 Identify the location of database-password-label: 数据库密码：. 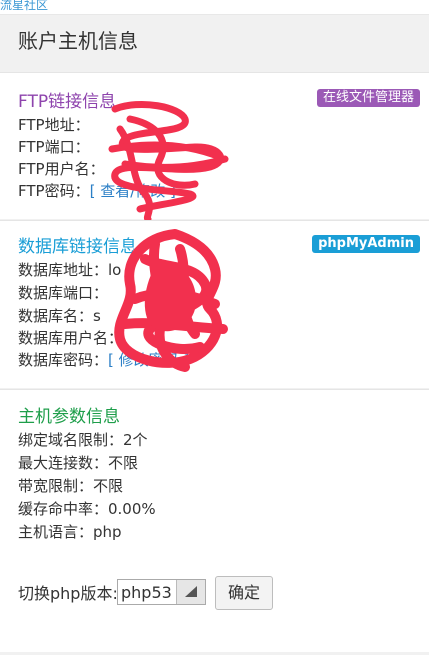
(63, 360).